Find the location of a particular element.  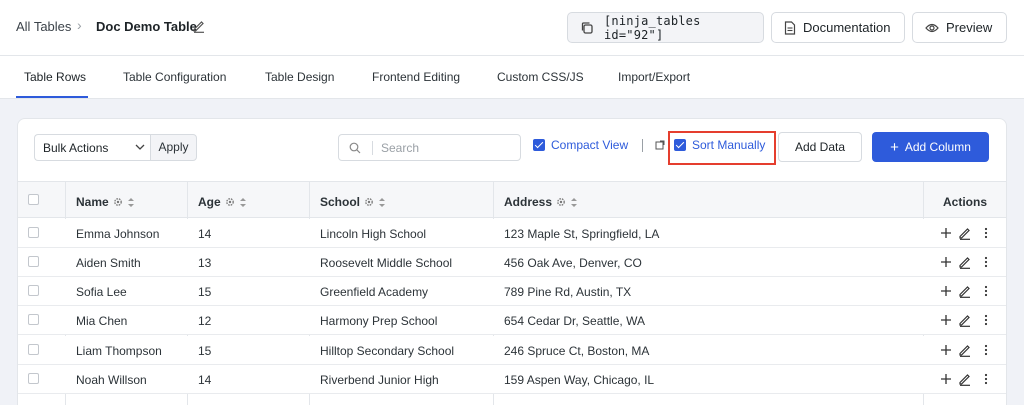

cell-school: Roosevelt Middle School is located at coordinates (386, 263).